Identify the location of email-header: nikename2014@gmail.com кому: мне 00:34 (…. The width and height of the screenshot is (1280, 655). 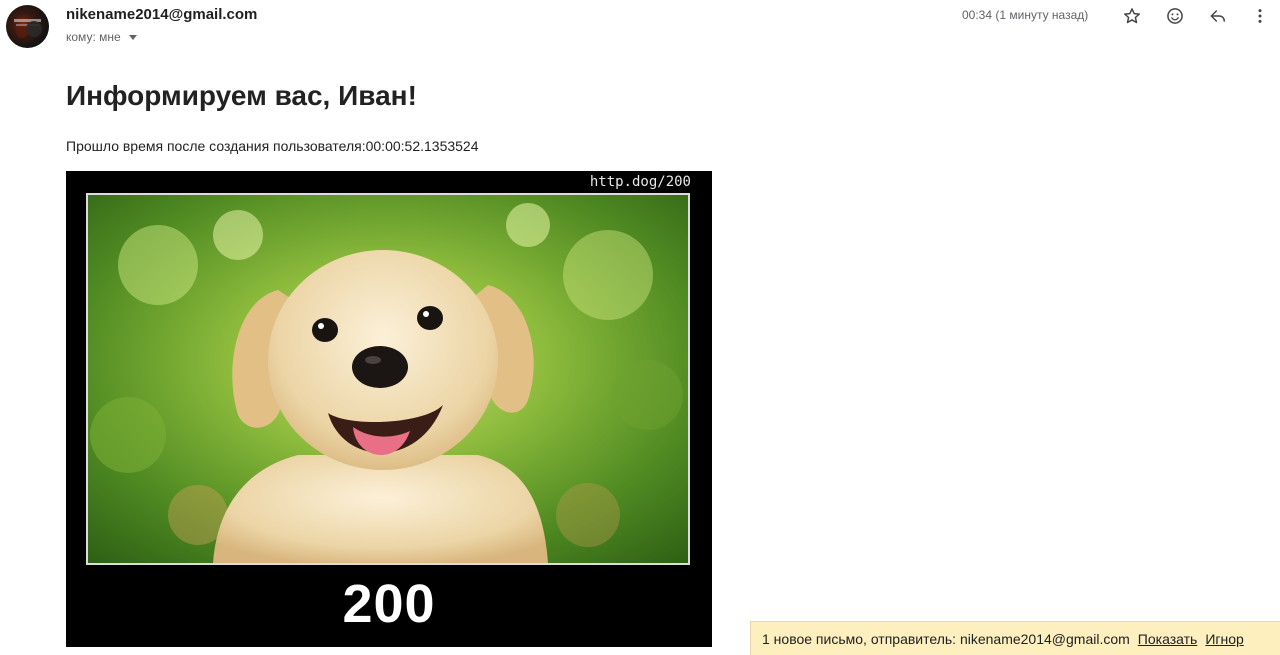
(640, 26).